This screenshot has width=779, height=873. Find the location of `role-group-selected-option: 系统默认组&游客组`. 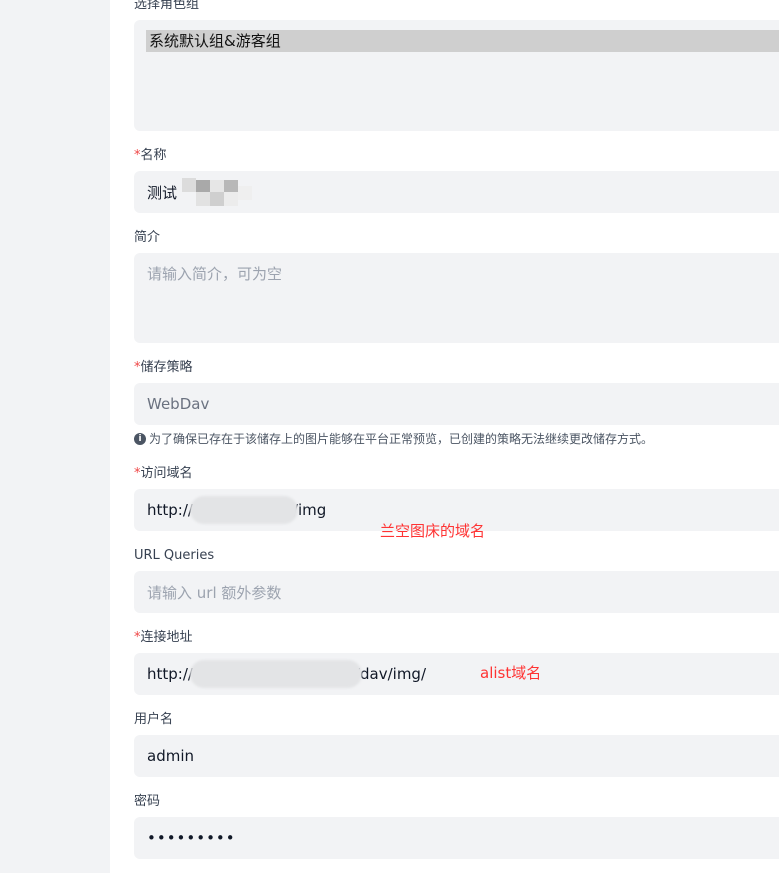

role-group-selected-option: 系统默认组&游客组 is located at coordinates (462, 41).